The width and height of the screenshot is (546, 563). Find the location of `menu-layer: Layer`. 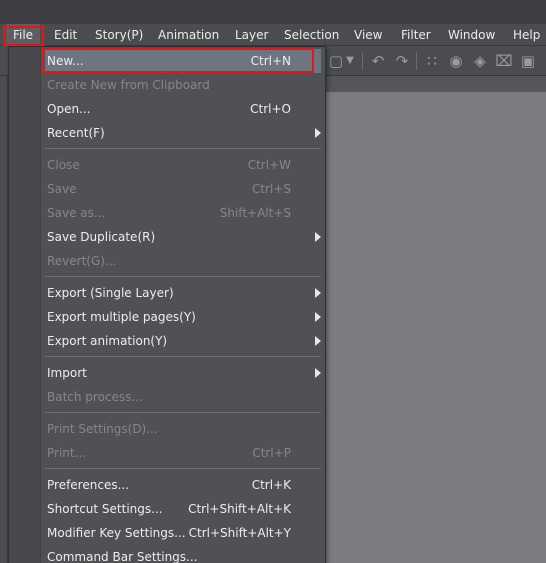

menu-layer: Layer is located at coordinates (251, 35).